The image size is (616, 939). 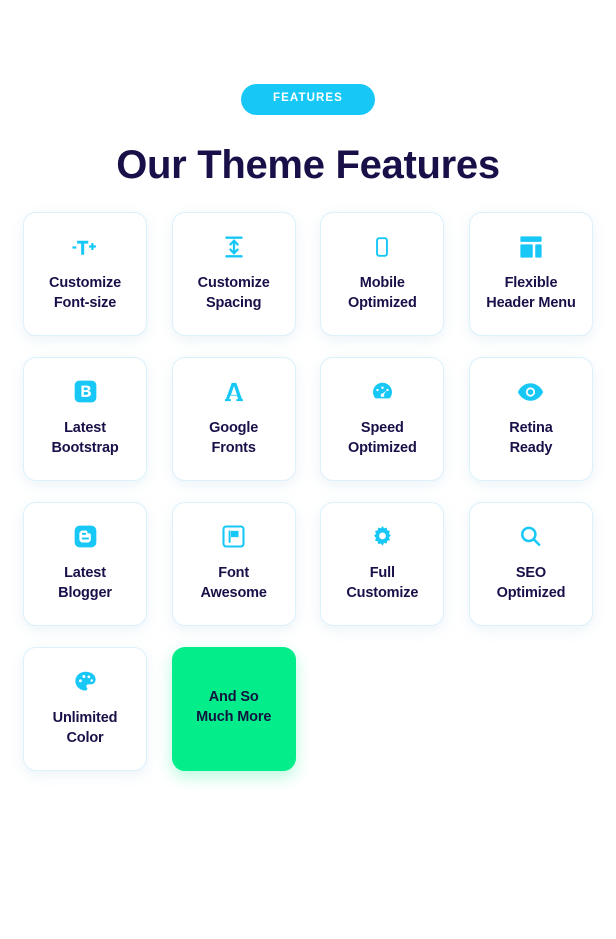 I want to click on page-title: Our Theme Features, so click(x=308, y=164).